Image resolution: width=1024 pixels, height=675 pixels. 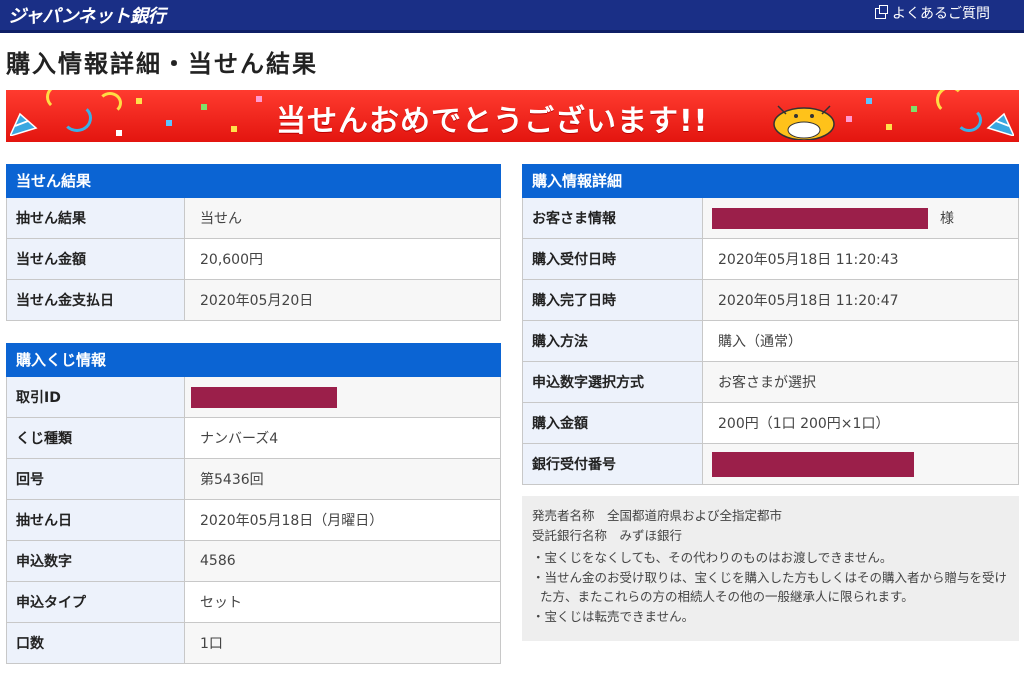 I want to click on row-value: 2020年05月18日（月曜日）, so click(x=342, y=520).